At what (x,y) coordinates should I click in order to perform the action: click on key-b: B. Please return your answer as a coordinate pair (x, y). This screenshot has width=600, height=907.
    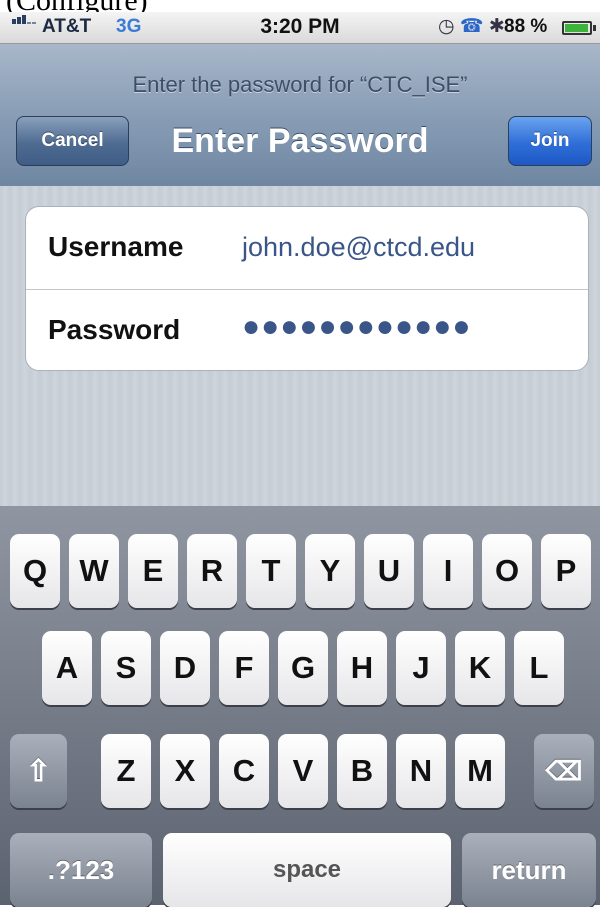
    Looking at the image, I should click on (362, 771).